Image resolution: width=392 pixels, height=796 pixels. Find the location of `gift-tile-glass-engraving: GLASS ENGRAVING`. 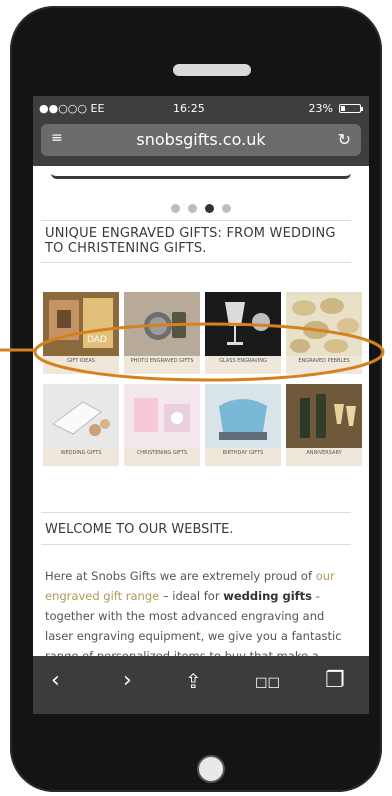

gift-tile-glass-engraving: GLASS ENGRAVING is located at coordinates (243, 333).